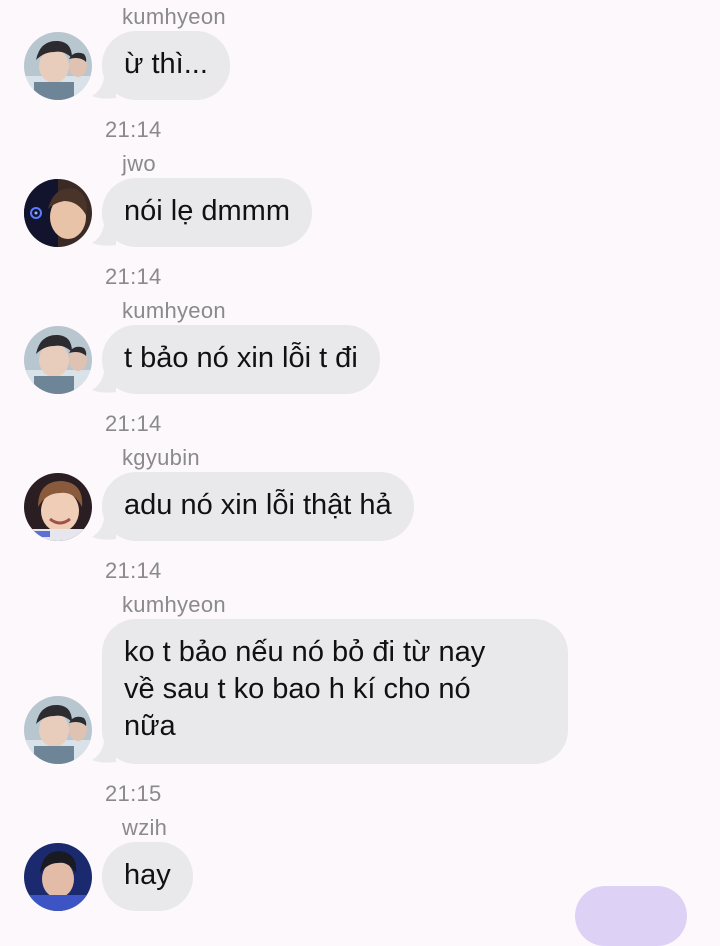  I want to click on message-text: hay, so click(147, 875).